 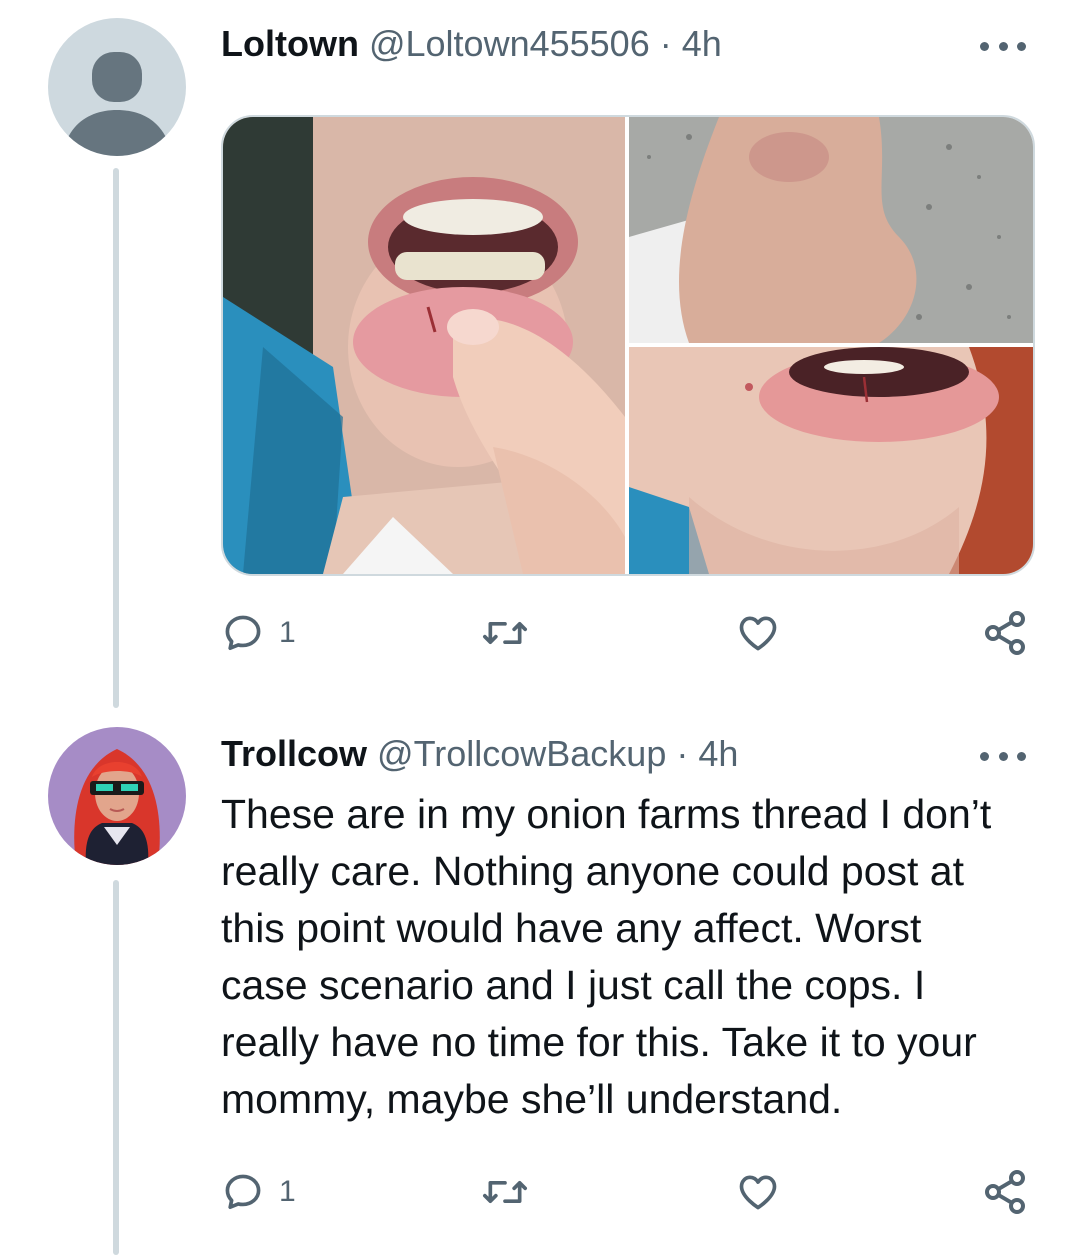 What do you see at coordinates (509, 43) in the screenshot?
I see `handle: @Loltown455506` at bounding box center [509, 43].